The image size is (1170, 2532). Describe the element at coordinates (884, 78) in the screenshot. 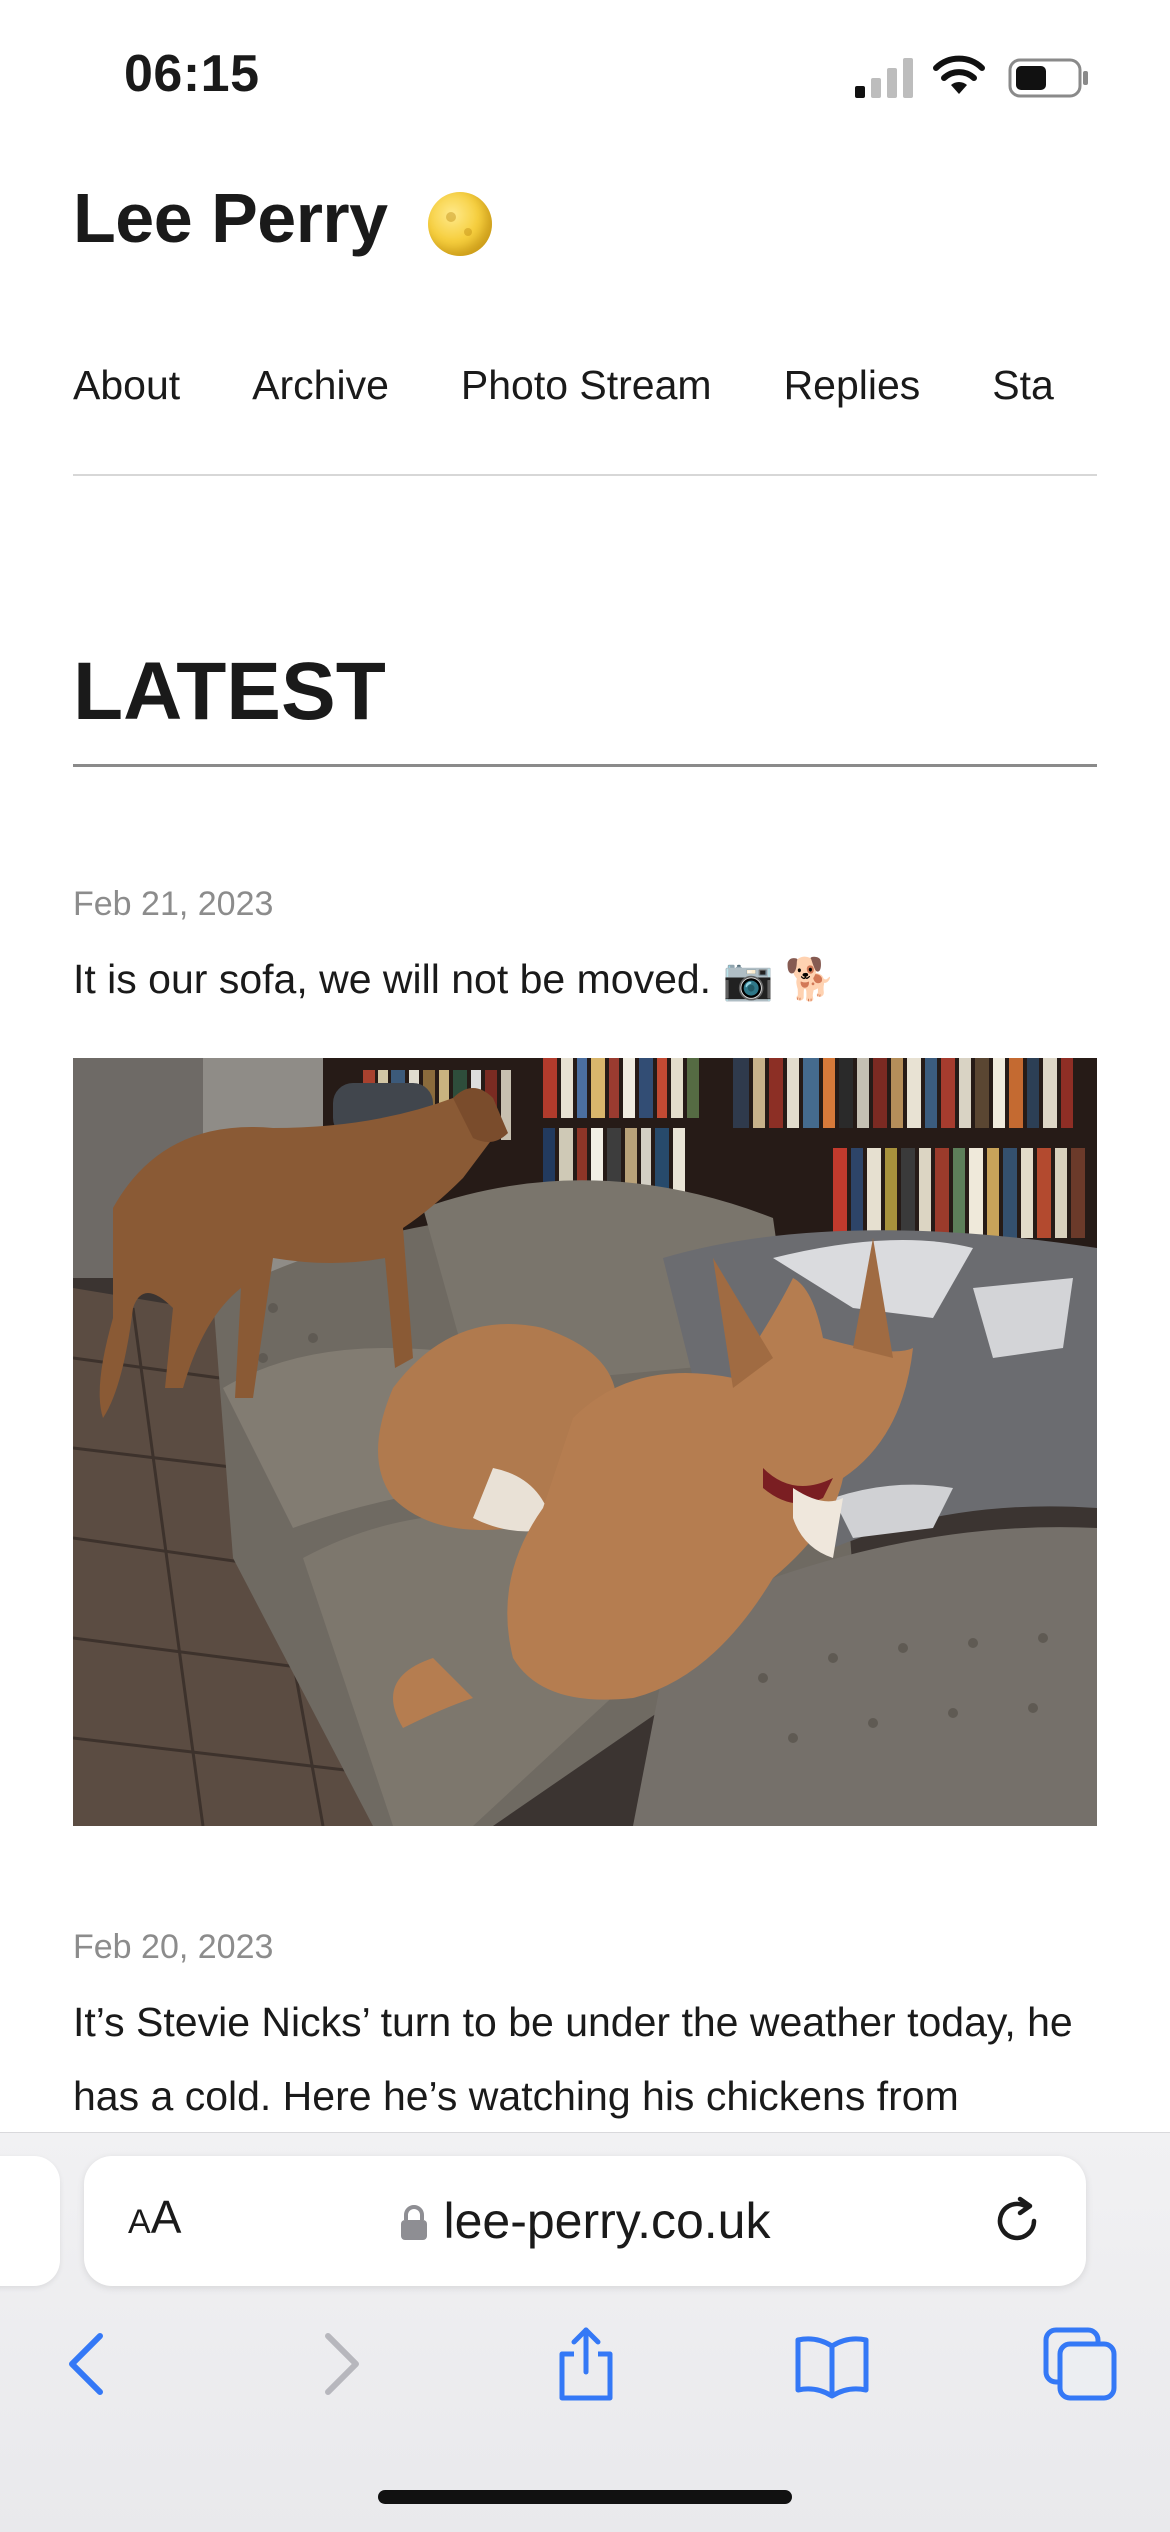

I see `cellular-signal-icon` at that location.